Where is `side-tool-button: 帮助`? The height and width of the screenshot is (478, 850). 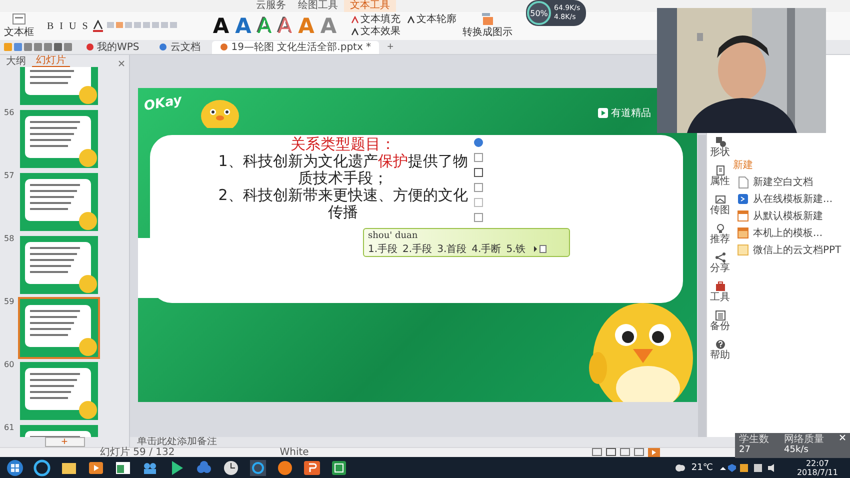 side-tool-button: 帮助 is located at coordinates (720, 350).